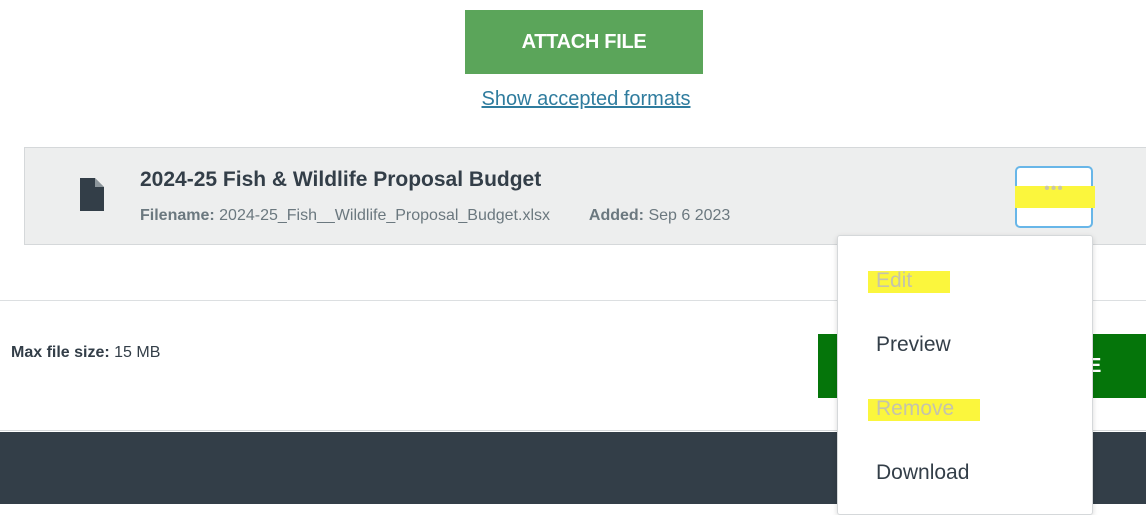 The image size is (1146, 515). Describe the element at coordinates (586, 99) in the screenshot. I see `show-accepted-formats-link: Show accepted formats` at that location.